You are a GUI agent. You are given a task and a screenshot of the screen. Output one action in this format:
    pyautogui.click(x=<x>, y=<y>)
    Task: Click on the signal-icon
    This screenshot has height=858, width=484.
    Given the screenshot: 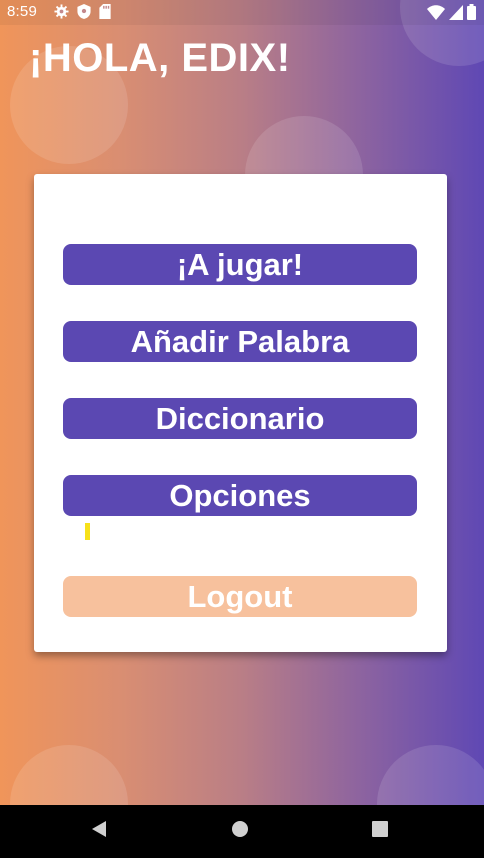 What is the action you would take?
    pyautogui.click(x=456, y=14)
    